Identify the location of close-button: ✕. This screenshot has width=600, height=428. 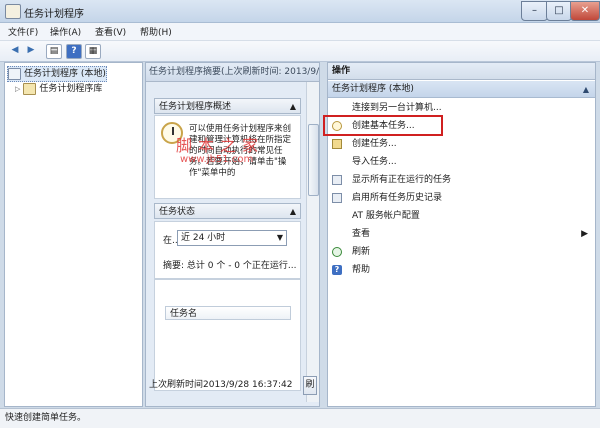
(585, 11).